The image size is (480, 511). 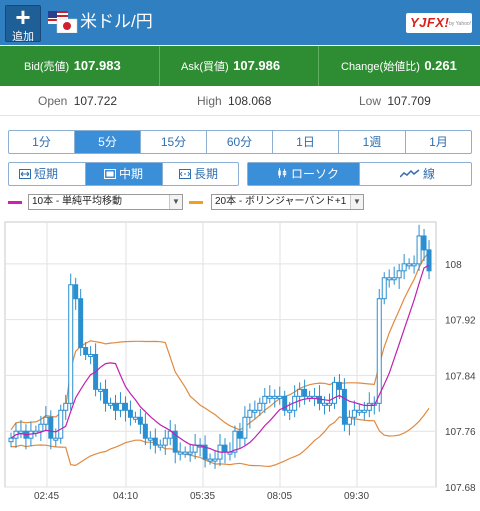 I want to click on plus-icon: +, so click(x=23, y=17).